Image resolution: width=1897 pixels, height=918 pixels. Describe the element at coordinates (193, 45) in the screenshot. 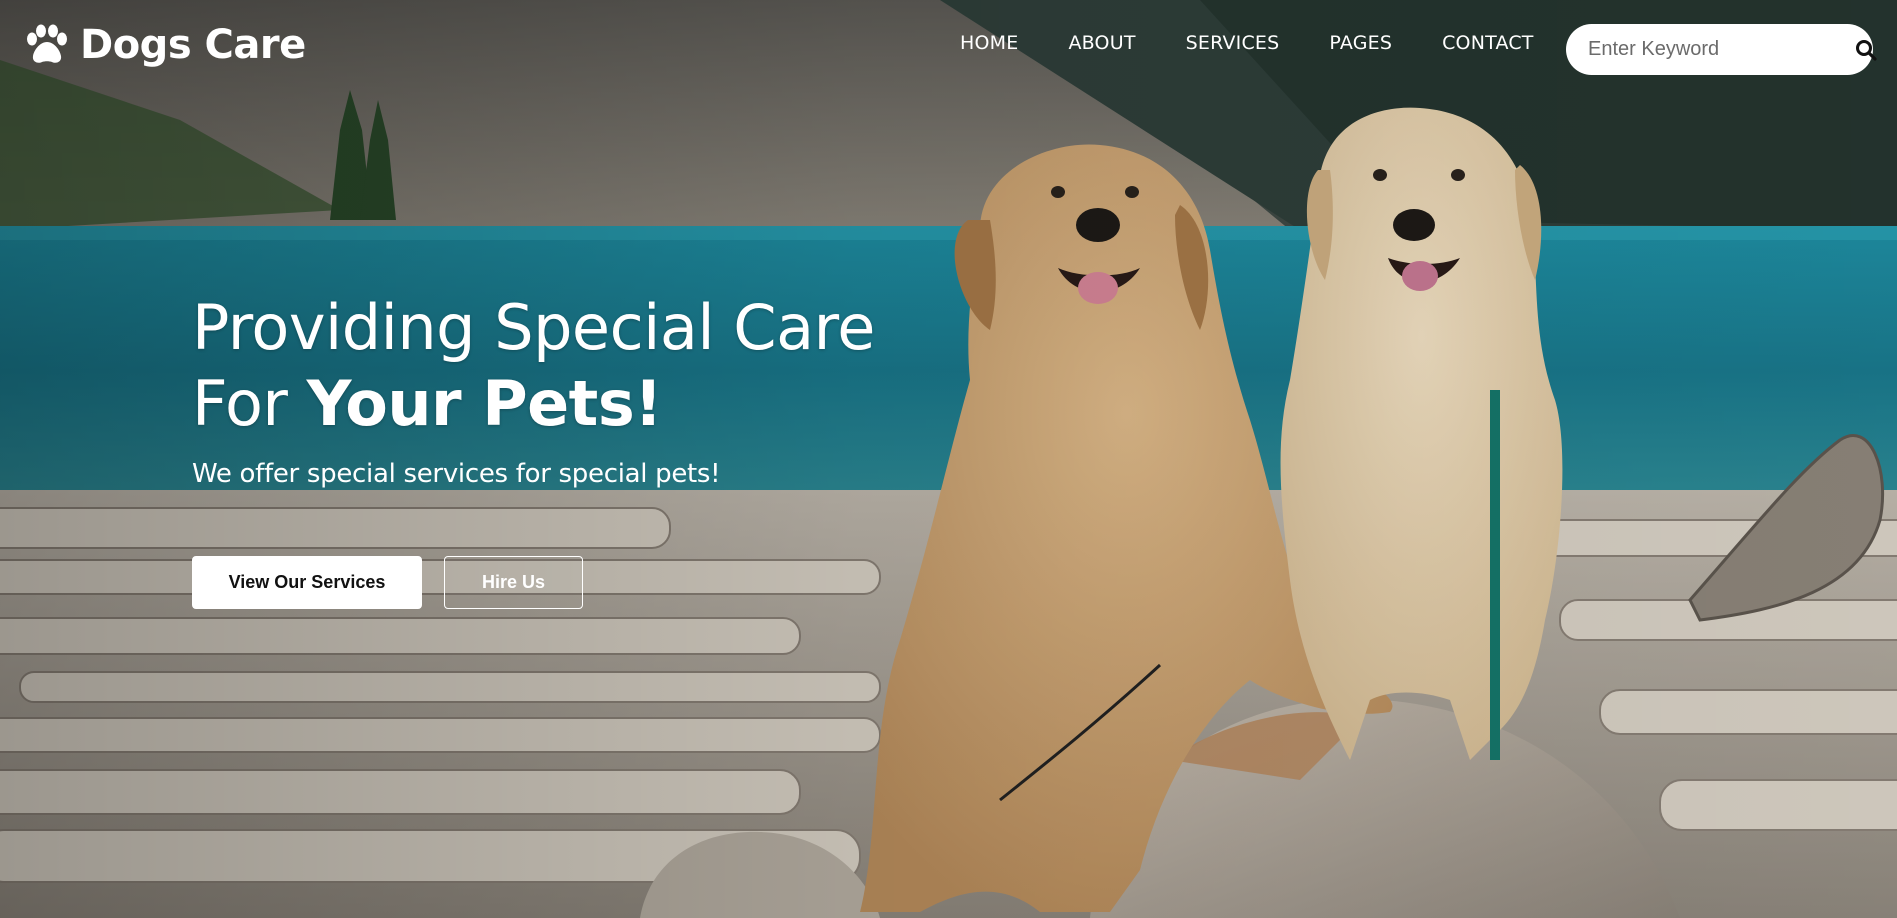

I see `brand-name: Dogs Care` at that location.